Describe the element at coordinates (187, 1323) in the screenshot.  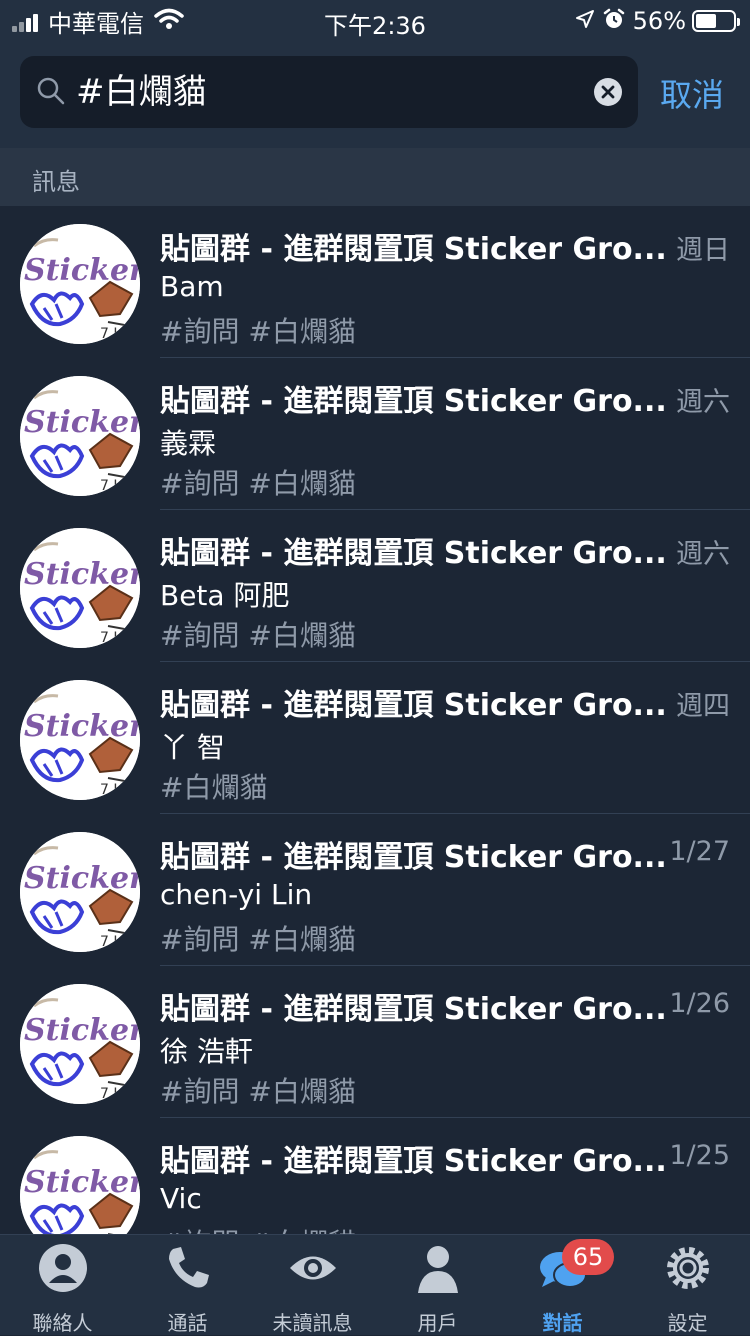
I see `tab-label: 通話` at that location.